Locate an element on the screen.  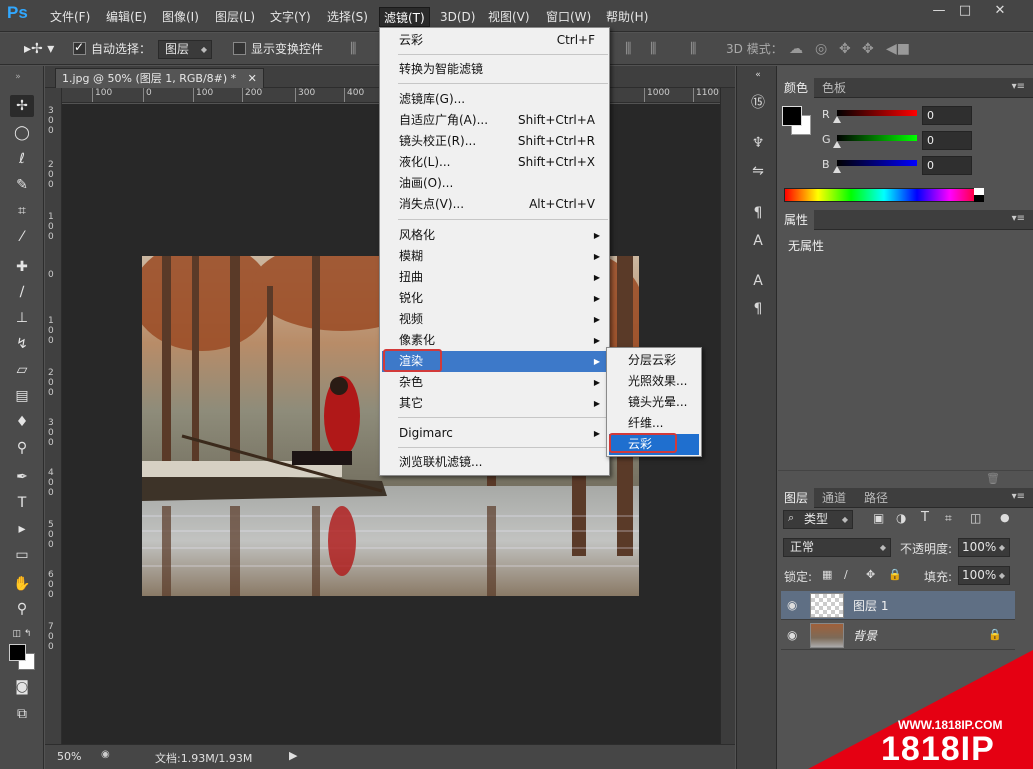
trash-icon: 🗑 is located at coordinates (993, 478).